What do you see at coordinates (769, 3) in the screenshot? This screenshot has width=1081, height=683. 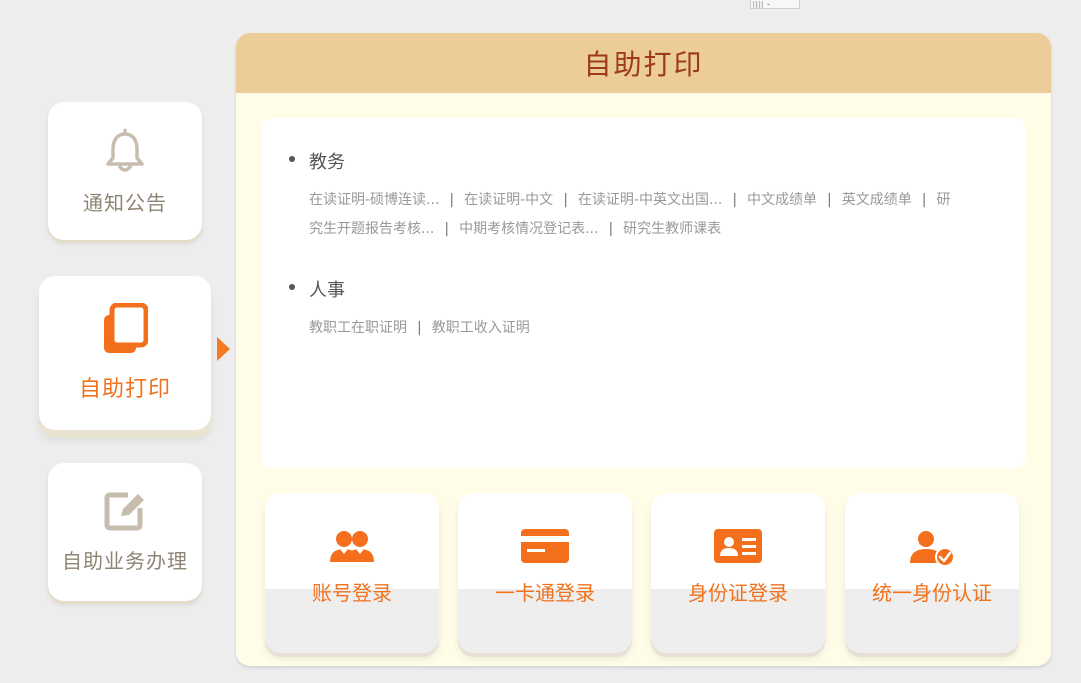 I see `chevron-down-icon: ⌄` at bounding box center [769, 3].